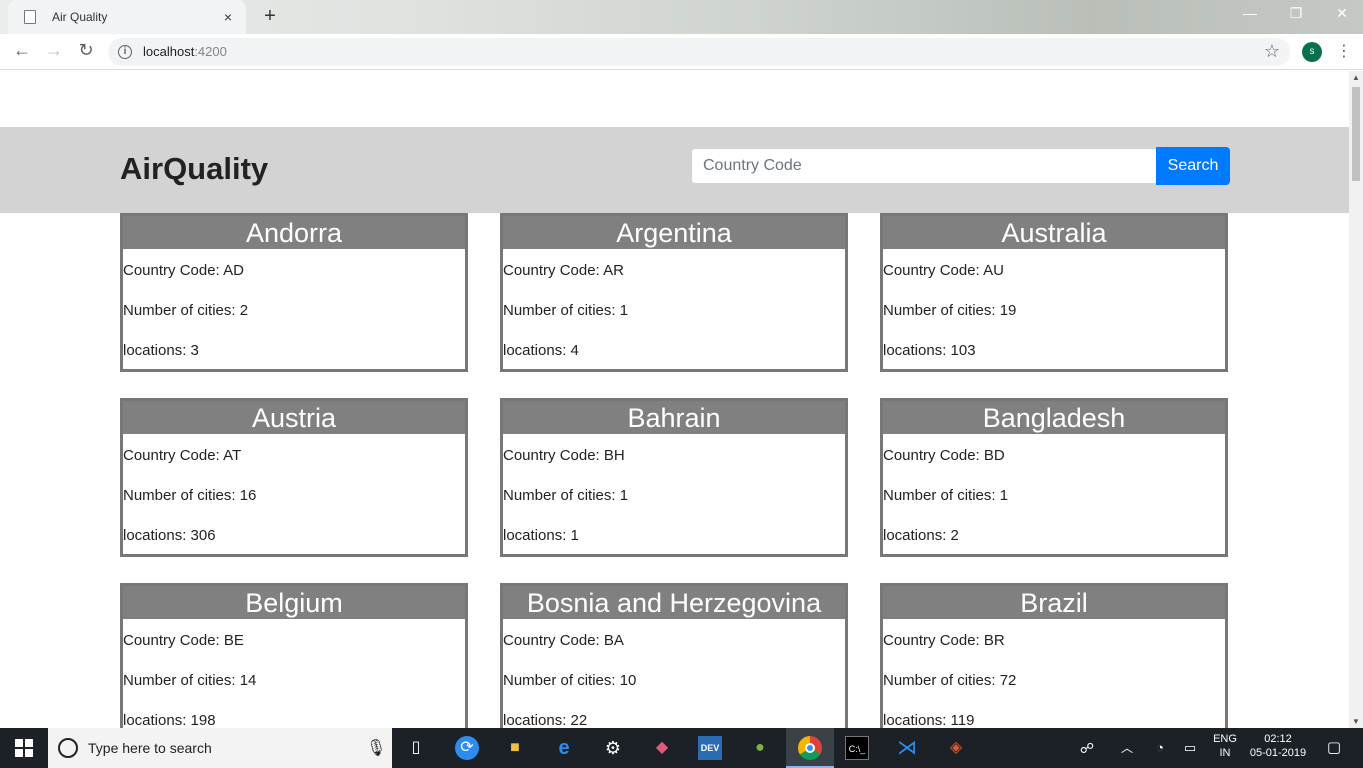 The width and height of the screenshot is (1363, 768). Describe the element at coordinates (1193, 166) in the screenshot. I see `search-button: Search` at that location.